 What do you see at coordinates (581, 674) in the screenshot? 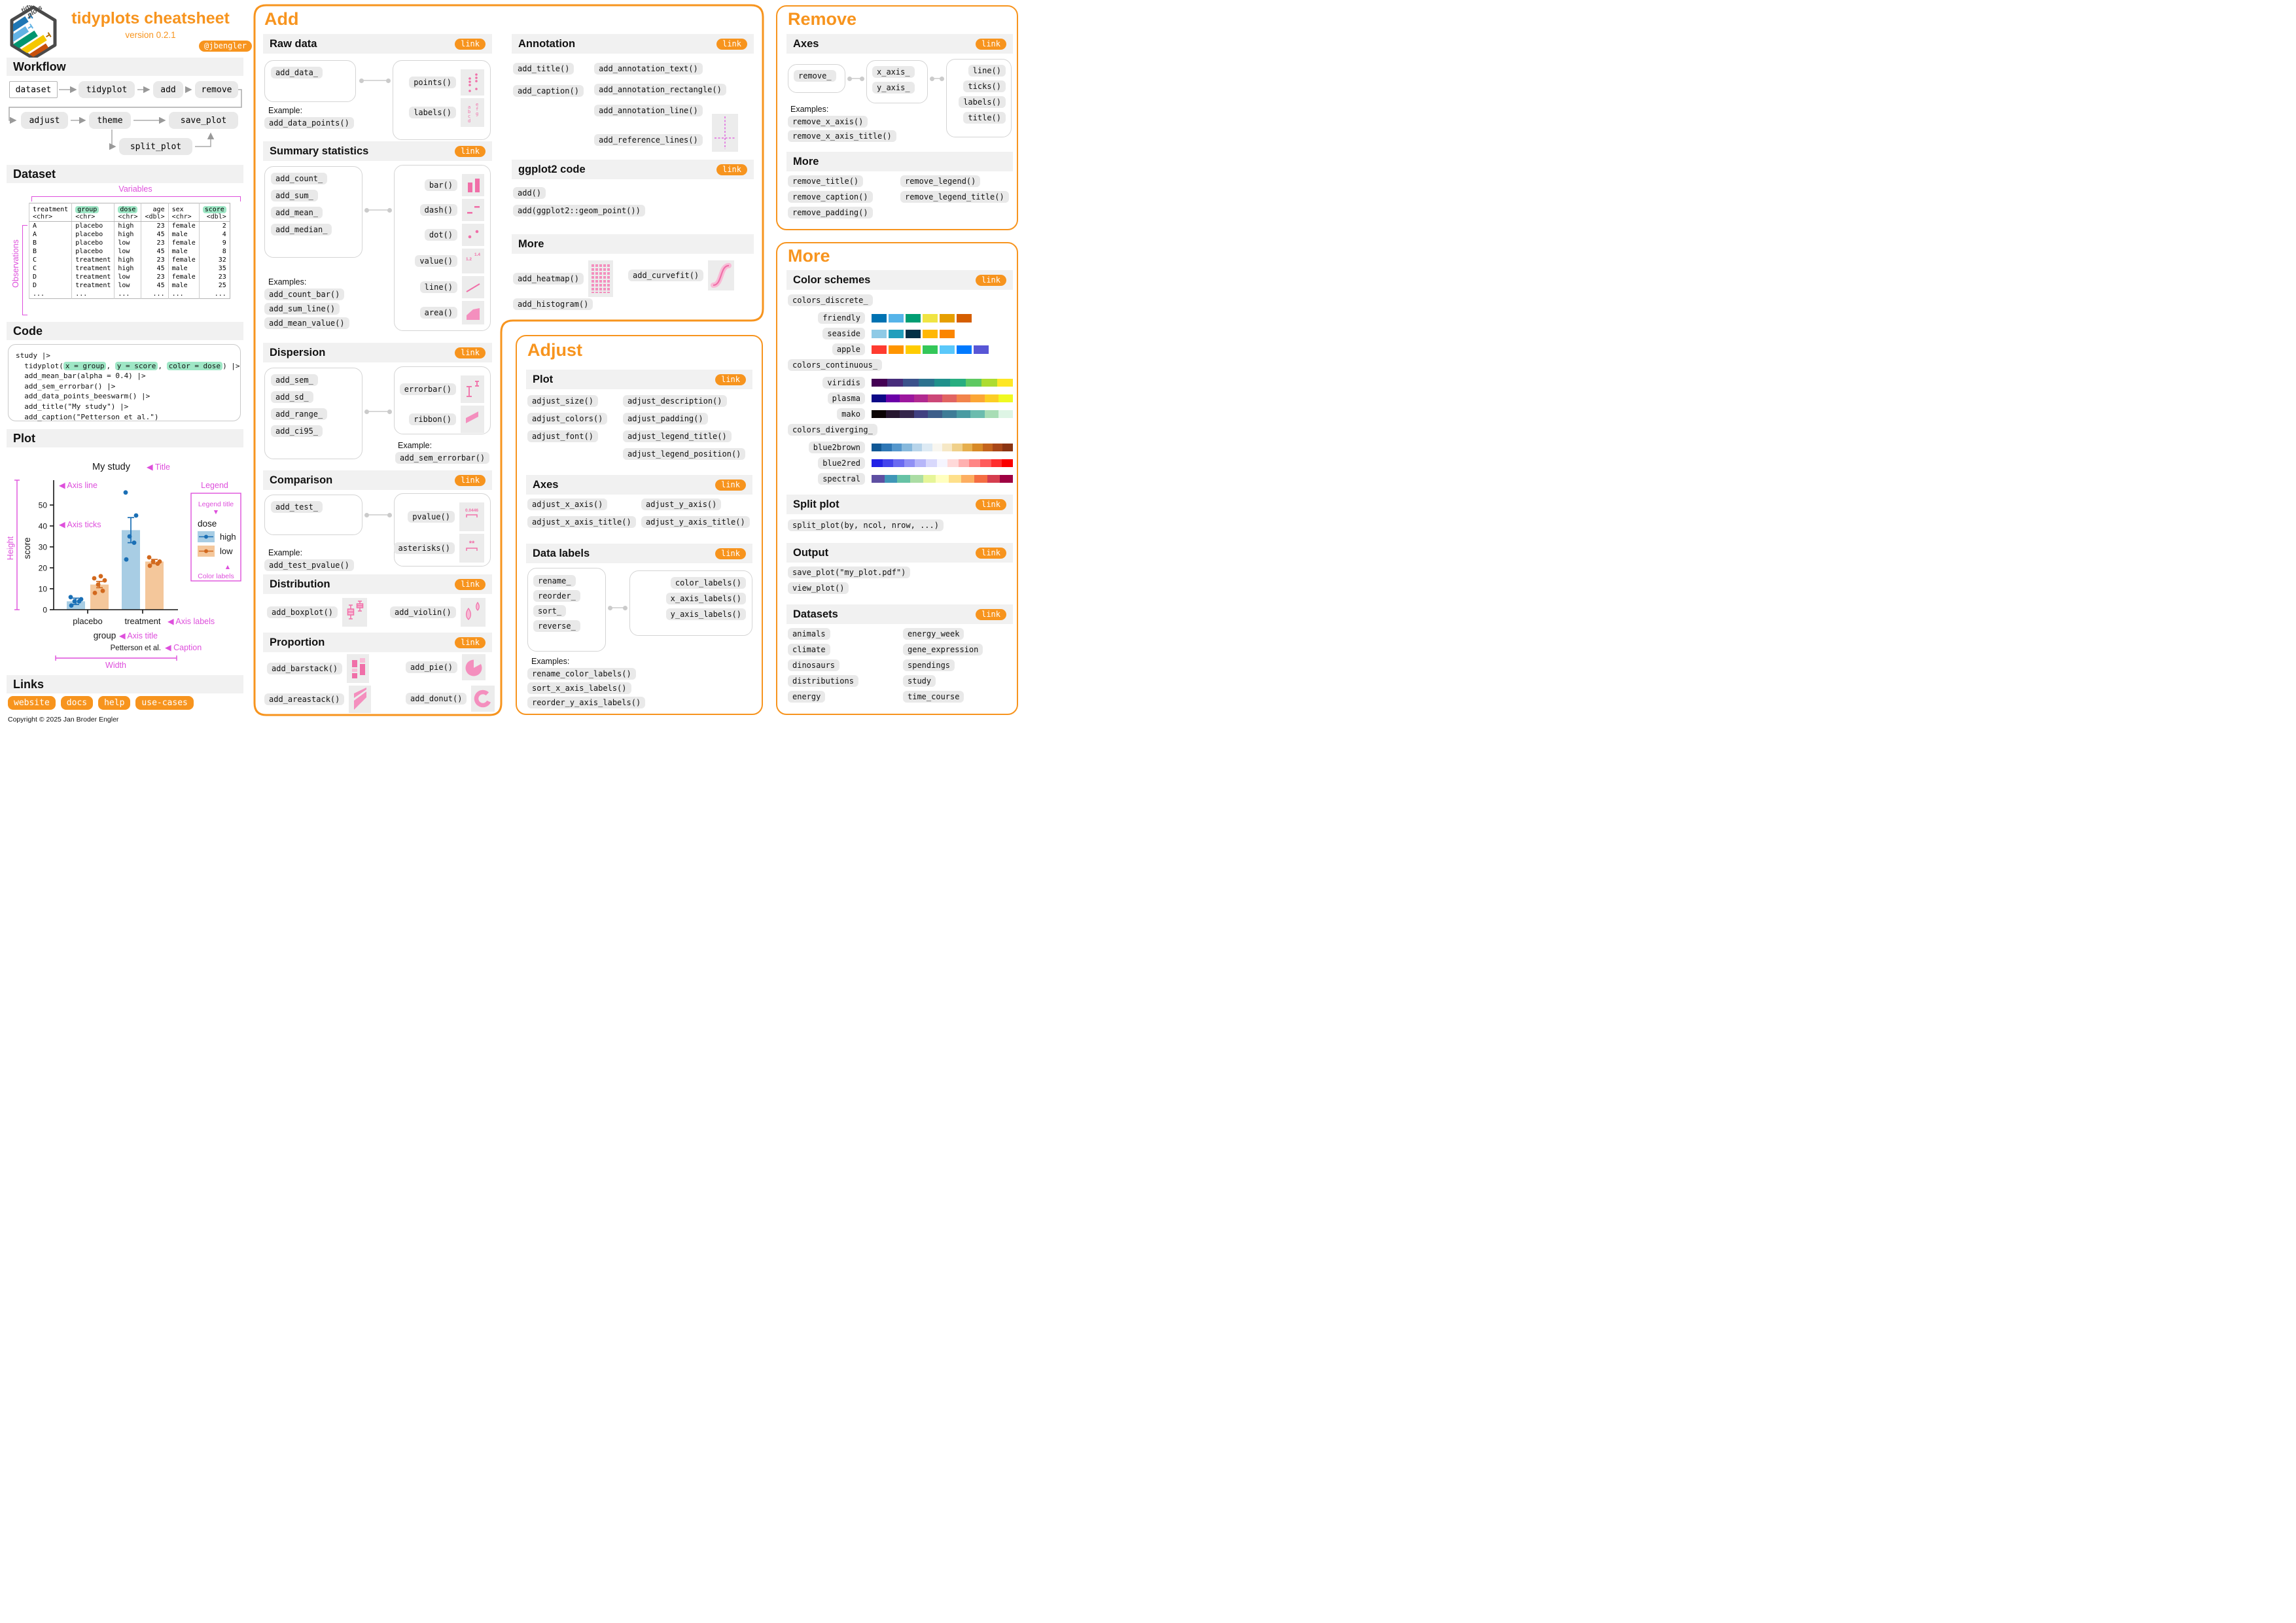
I see `code-pill: rename_color_labels()` at bounding box center [581, 674].